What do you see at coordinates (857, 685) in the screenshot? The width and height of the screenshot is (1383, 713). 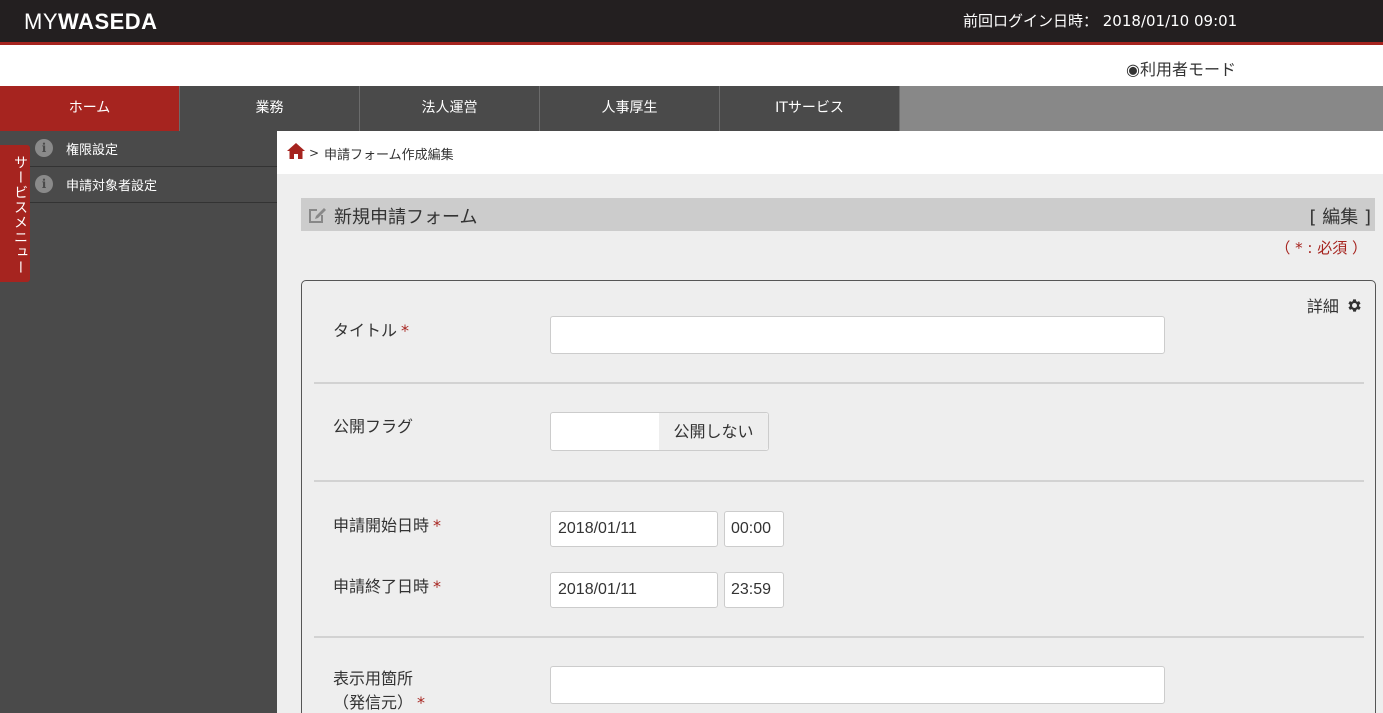 I see `display-location-input` at bounding box center [857, 685].